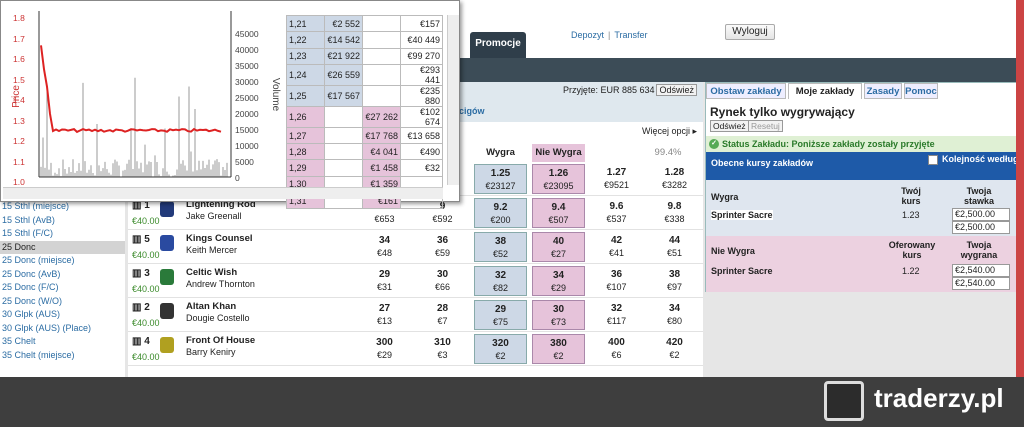 The image size is (1024, 427). What do you see at coordinates (979, 250) in the screenshot?
I see `lay-col-win: Twoja wygrana` at bounding box center [979, 250].